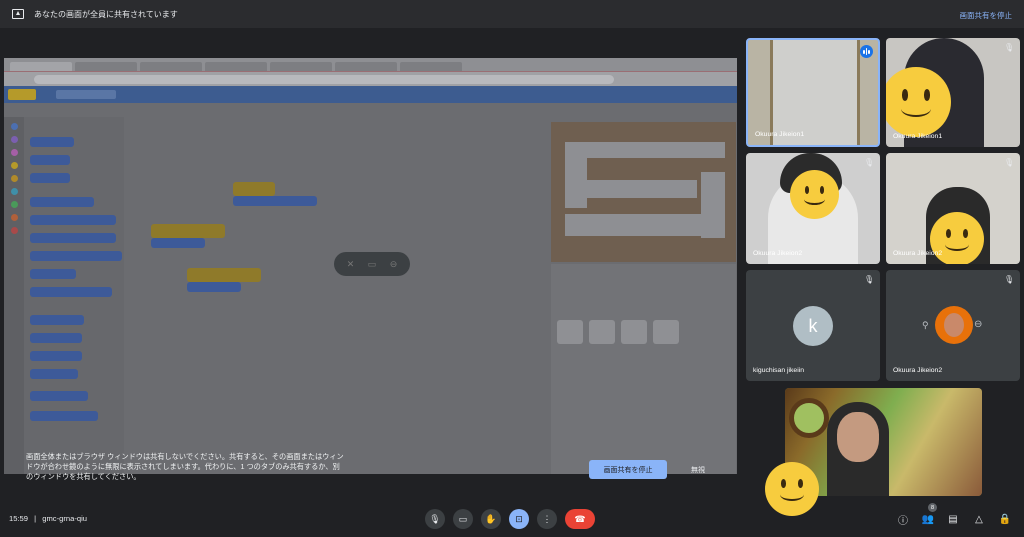  I want to click on face-shape, so click(858, 437).